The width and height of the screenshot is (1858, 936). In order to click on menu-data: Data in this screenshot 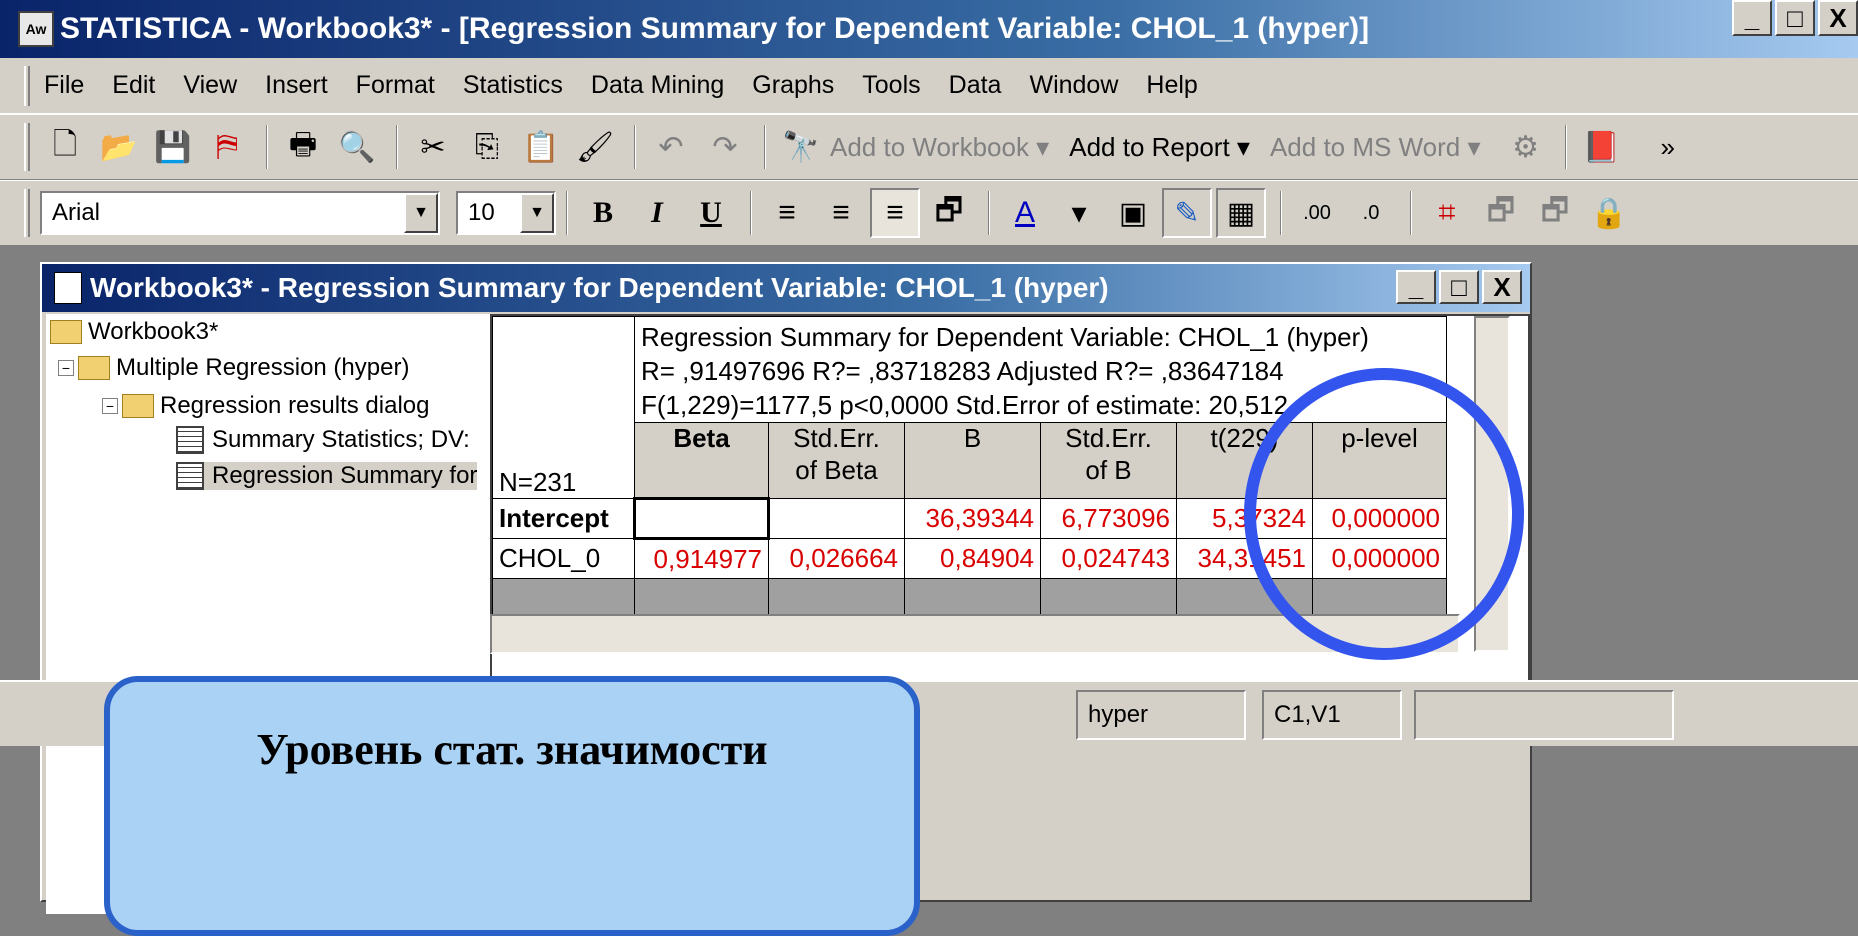, I will do `click(975, 85)`.